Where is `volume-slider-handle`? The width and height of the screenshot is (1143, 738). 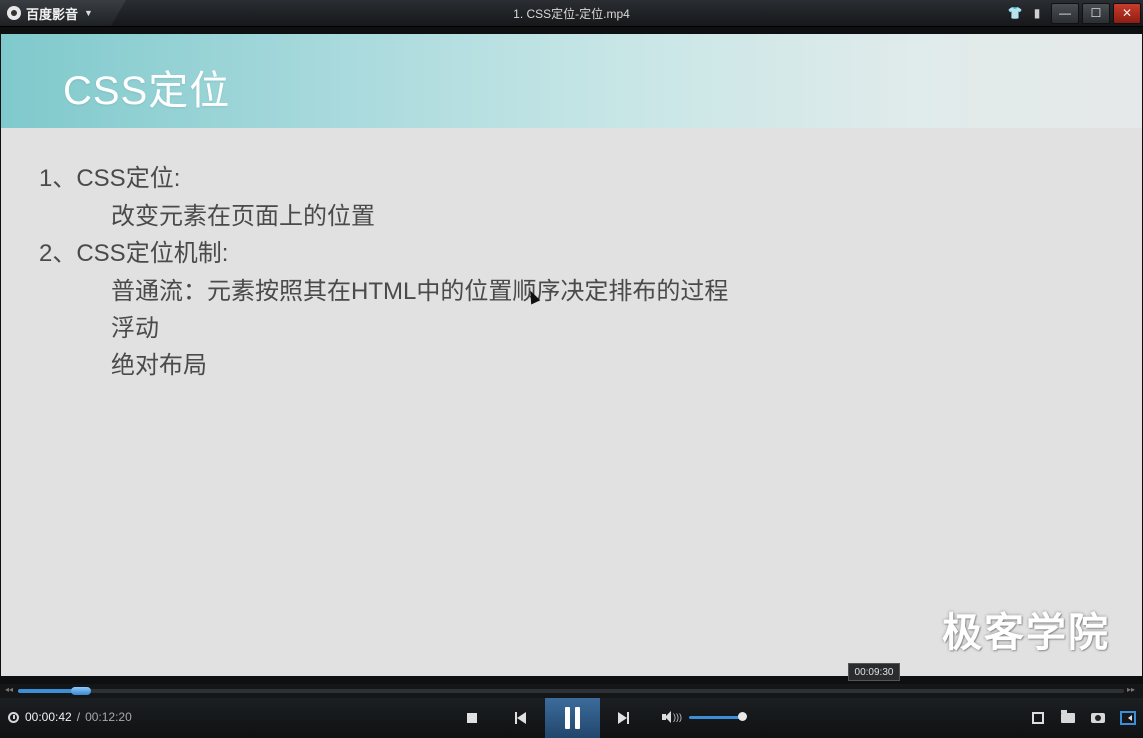
volume-slider-handle is located at coordinates (742, 716).